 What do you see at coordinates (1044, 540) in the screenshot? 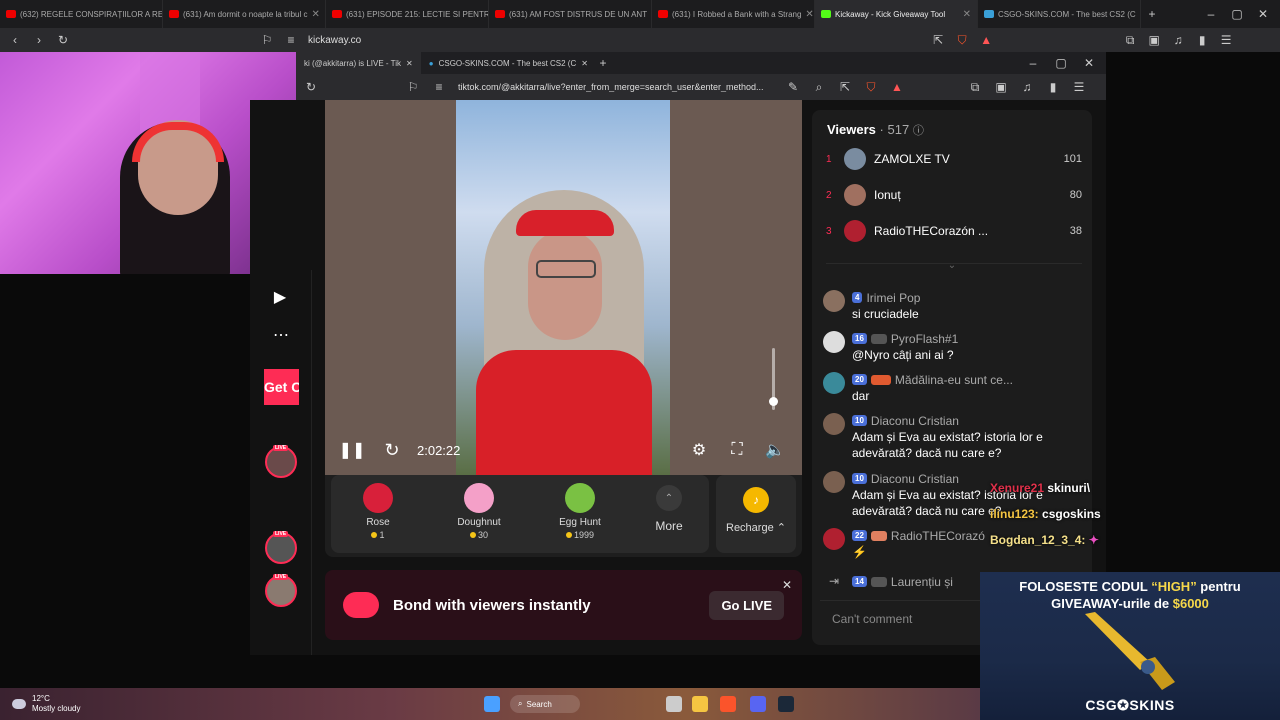
I see `overlay-chat-line: Bogdan_12_3_4: ✦` at bounding box center [1044, 540].